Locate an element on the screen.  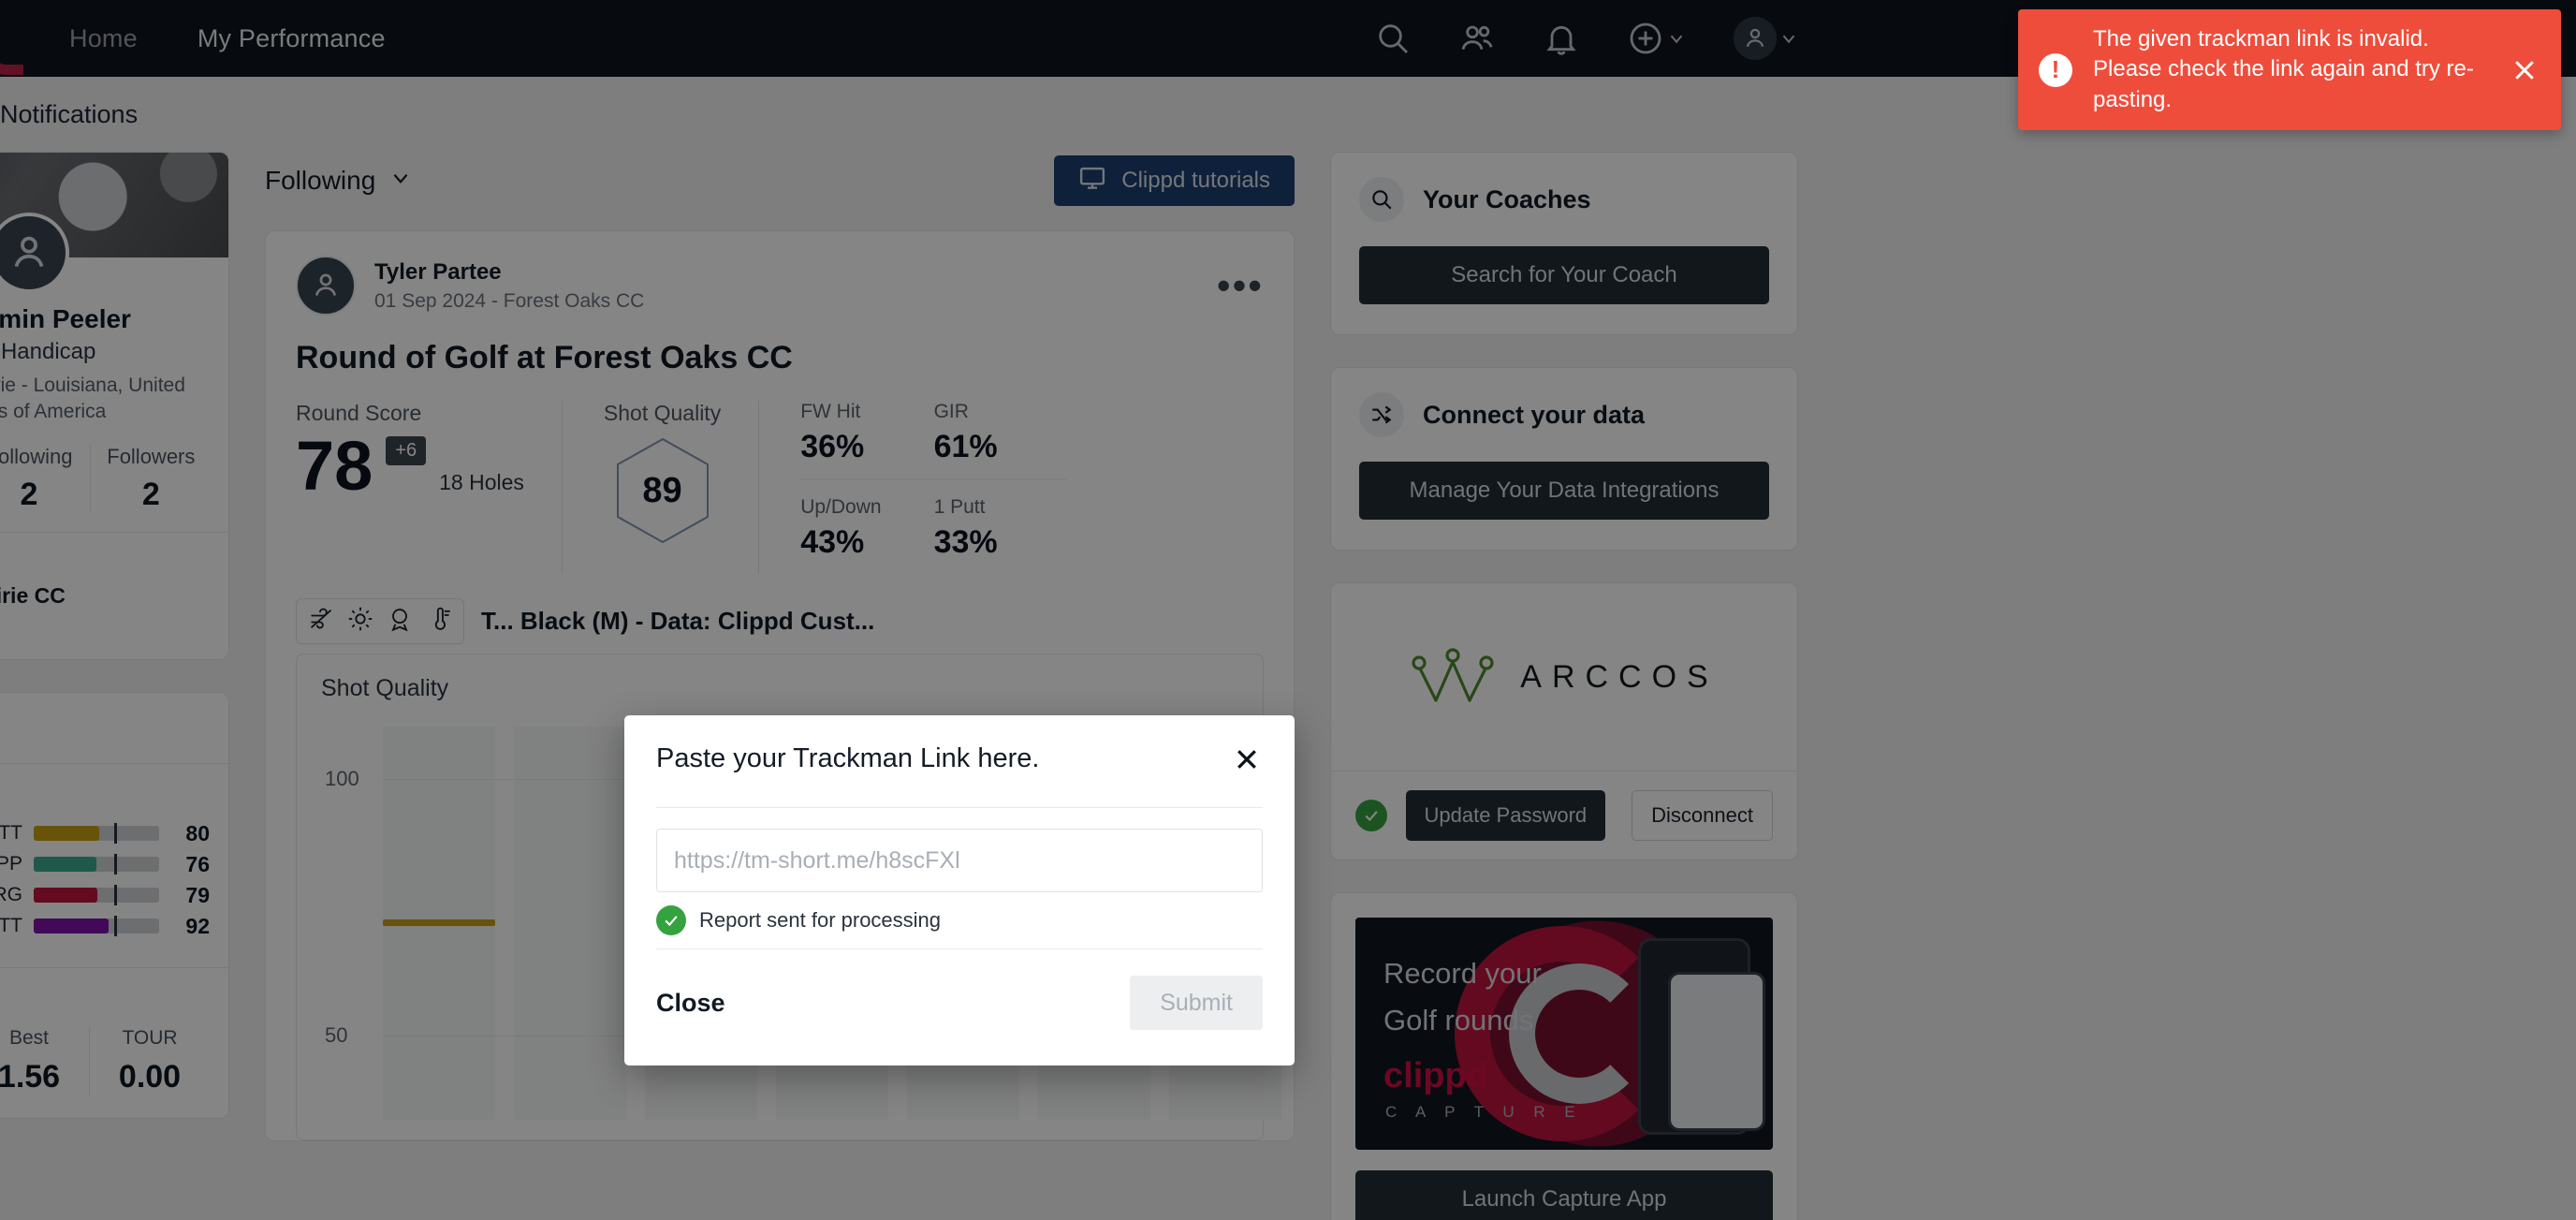
modal-status-row: Report sent for processing is located at coordinates (960, 920).